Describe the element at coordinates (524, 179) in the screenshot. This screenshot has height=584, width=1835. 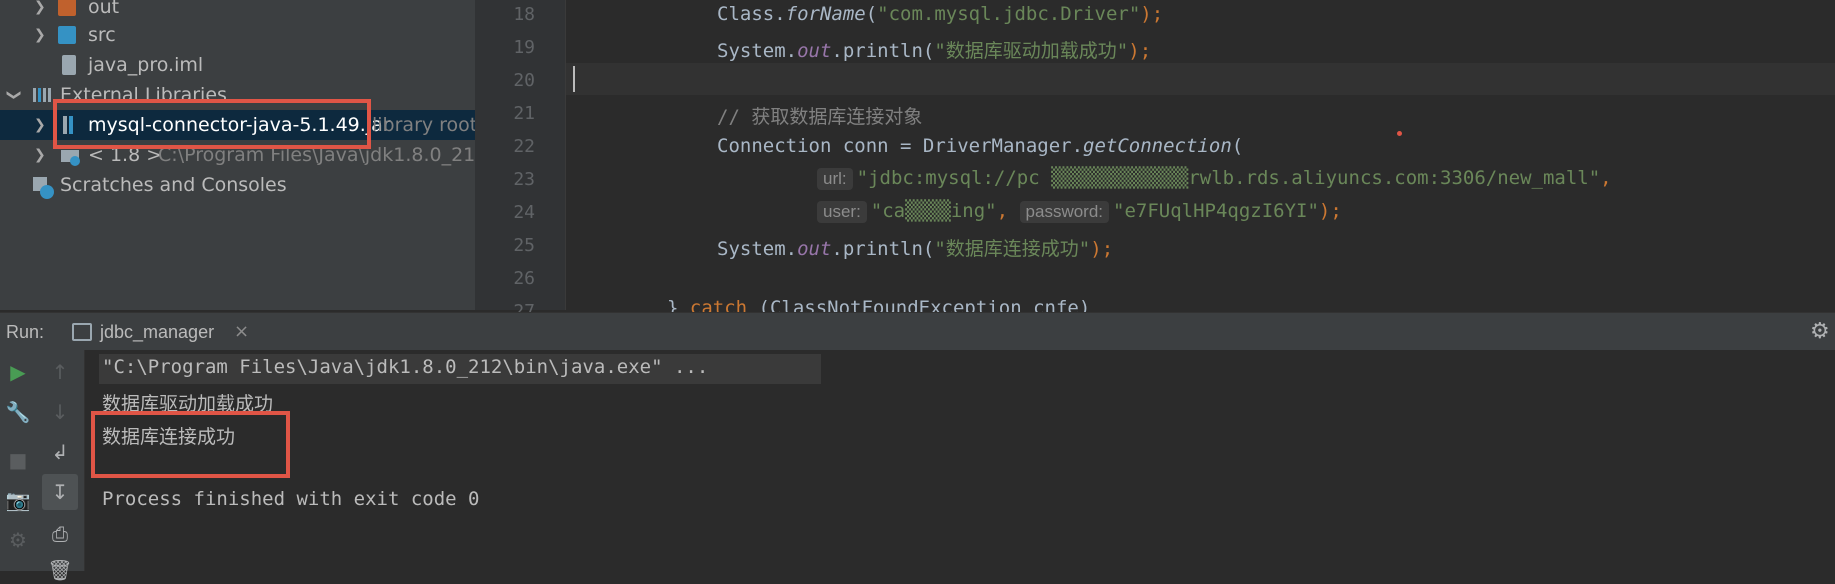
I see `line-number: 23` at that location.